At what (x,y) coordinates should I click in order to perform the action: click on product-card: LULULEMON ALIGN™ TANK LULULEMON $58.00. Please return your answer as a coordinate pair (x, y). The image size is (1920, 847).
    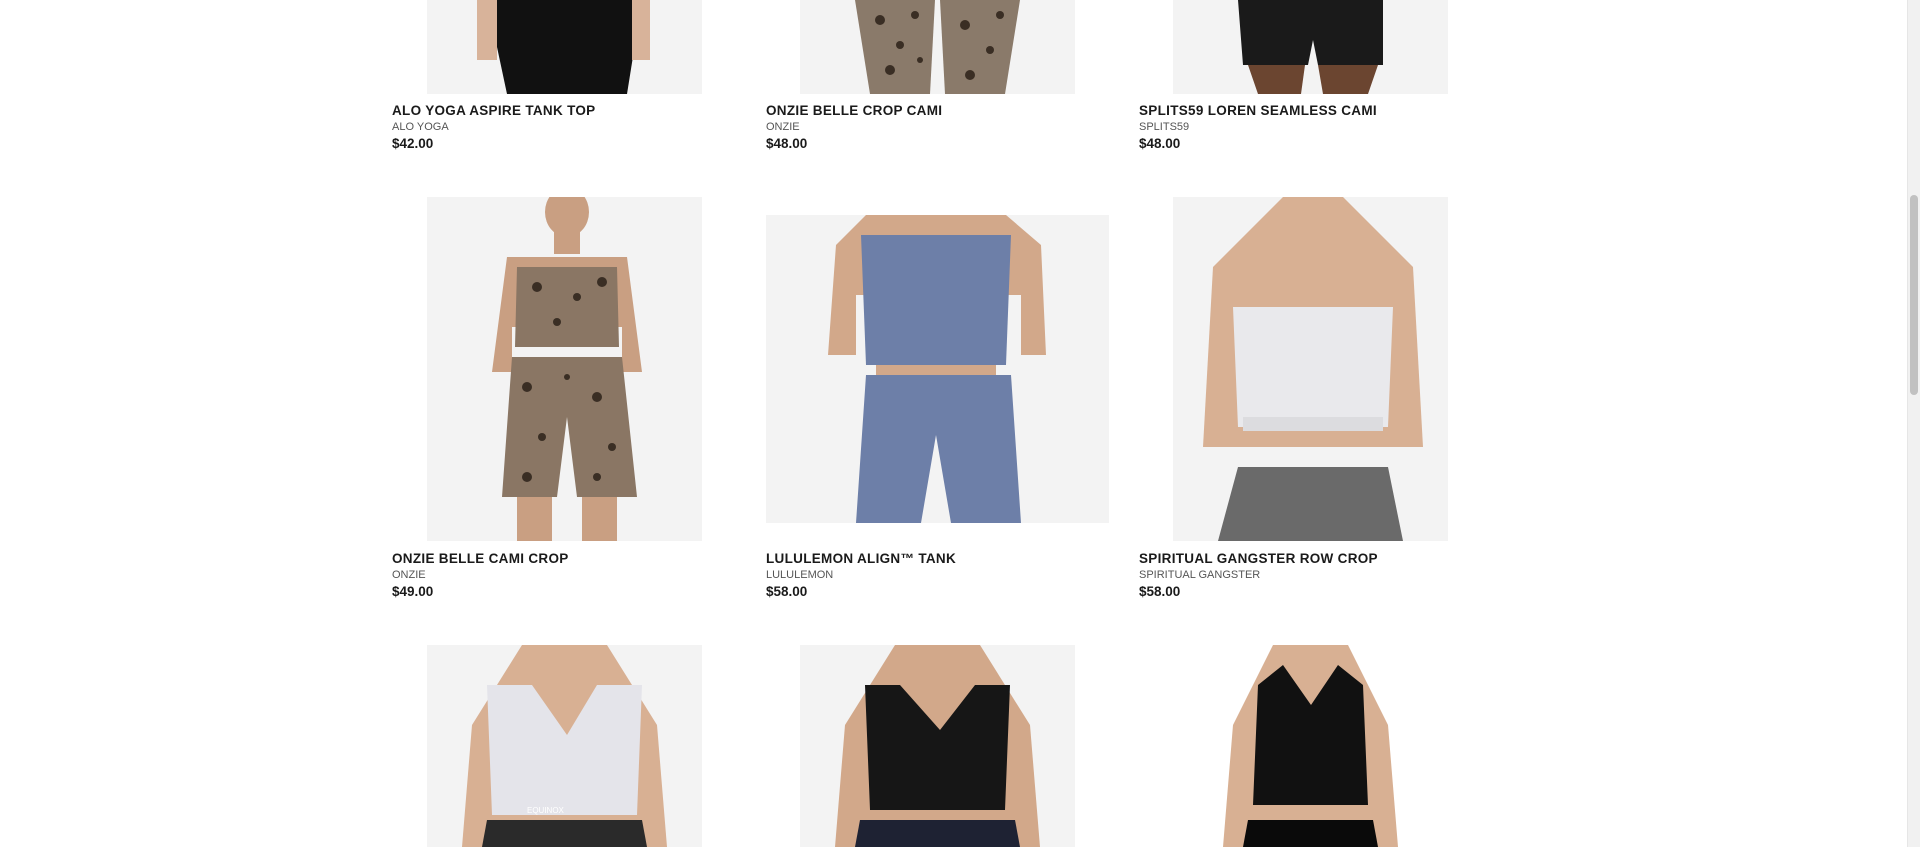
    Looking at the image, I should click on (937, 402).